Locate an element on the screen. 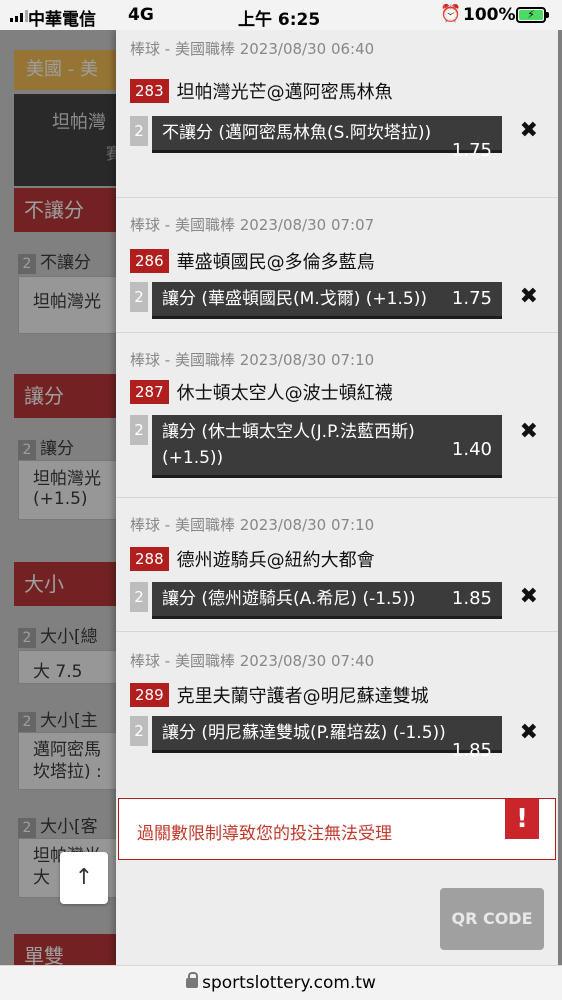  signal-icon is located at coordinates (19, 16).